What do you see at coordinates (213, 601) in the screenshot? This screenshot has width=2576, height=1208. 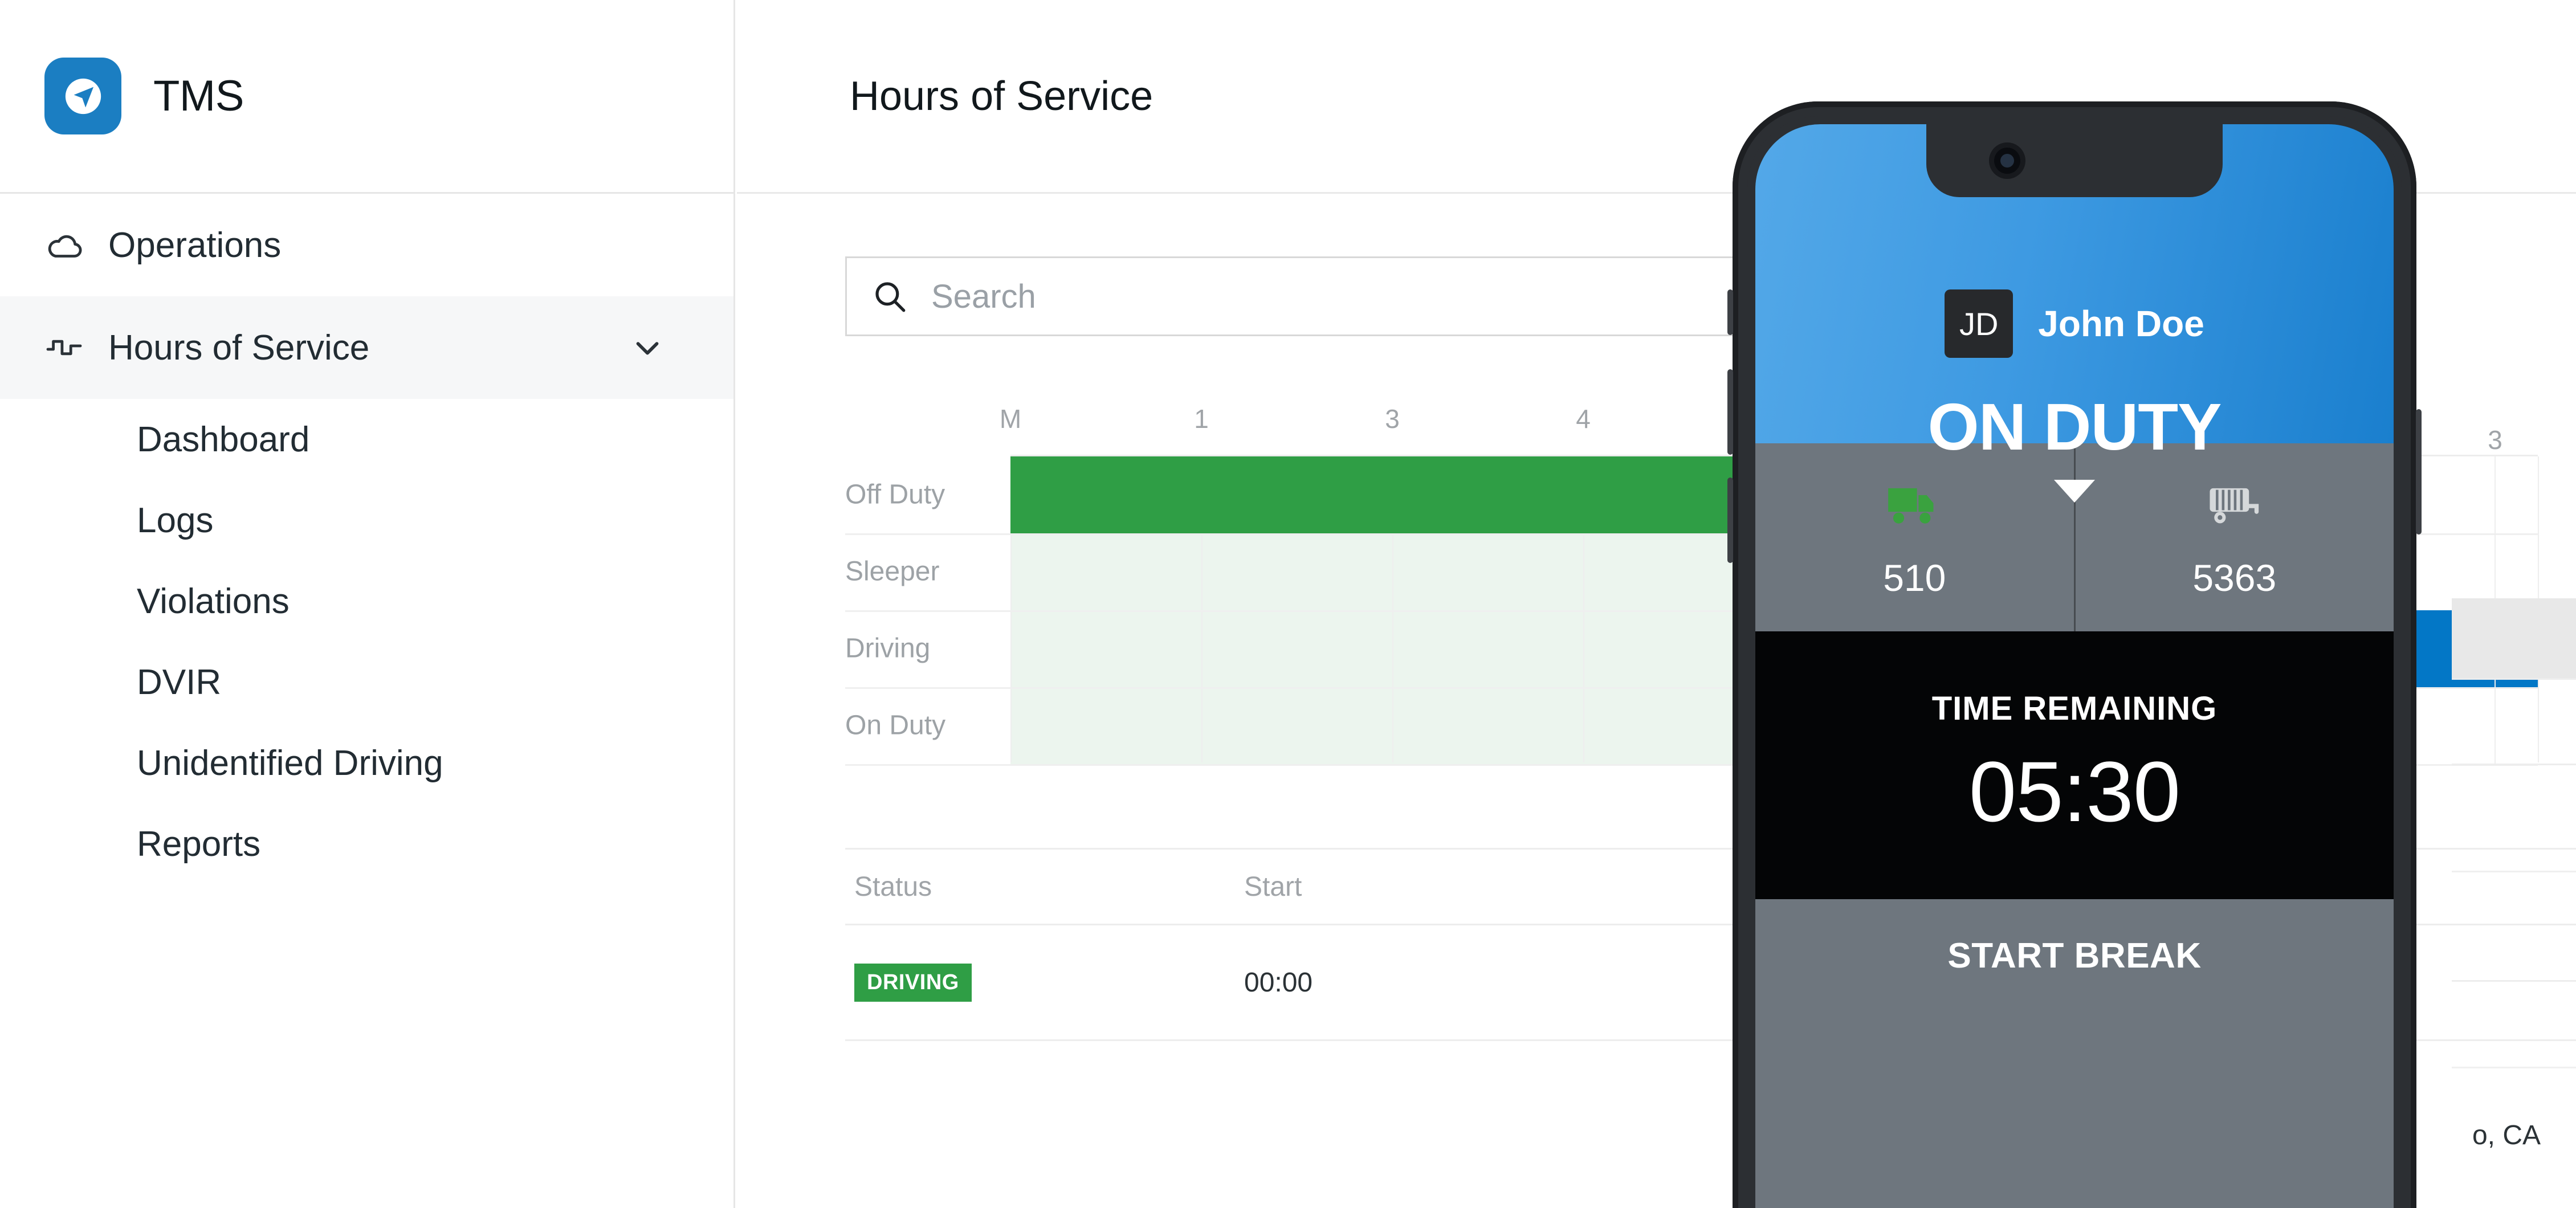 I see `sidebar-subitem-label: Violations` at bounding box center [213, 601].